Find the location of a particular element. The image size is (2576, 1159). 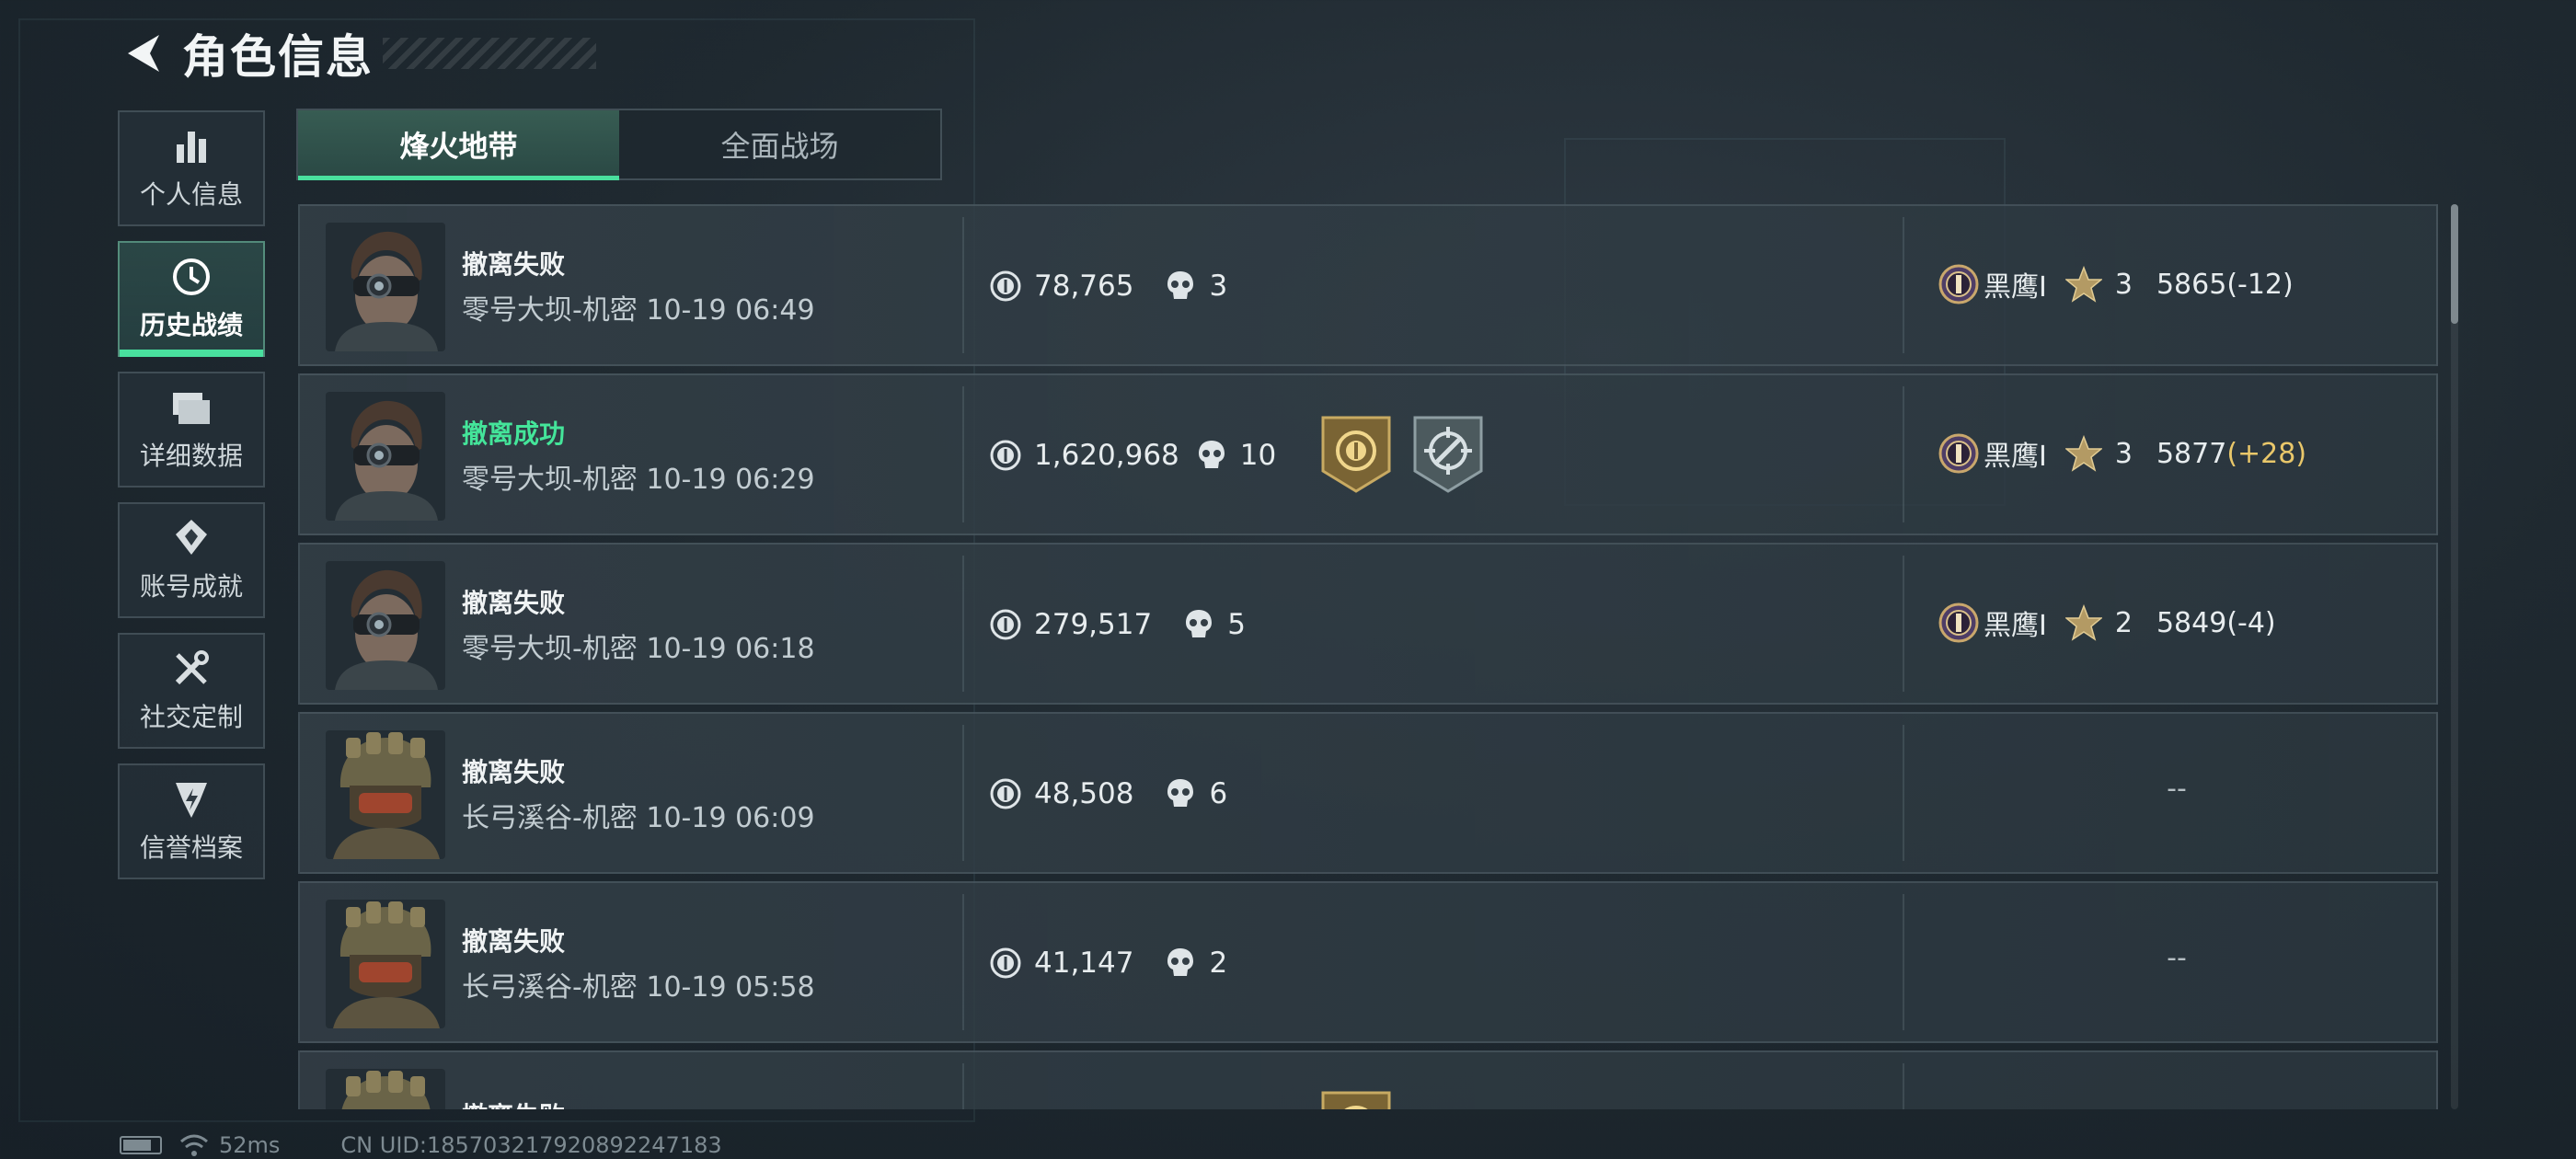

kill-count: 3 is located at coordinates (1218, 286).